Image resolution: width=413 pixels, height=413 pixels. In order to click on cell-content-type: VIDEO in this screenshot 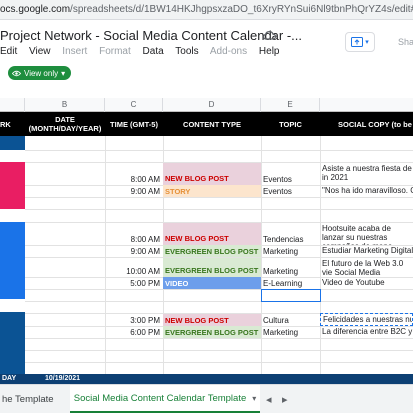, I will do `click(212, 283)`.